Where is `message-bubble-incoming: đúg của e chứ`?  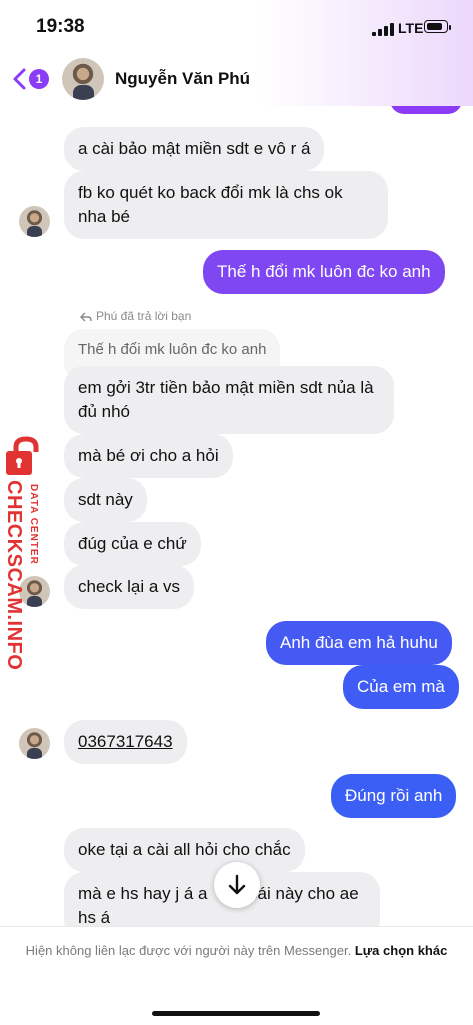 message-bubble-incoming: đúg của e chứ is located at coordinates (132, 544).